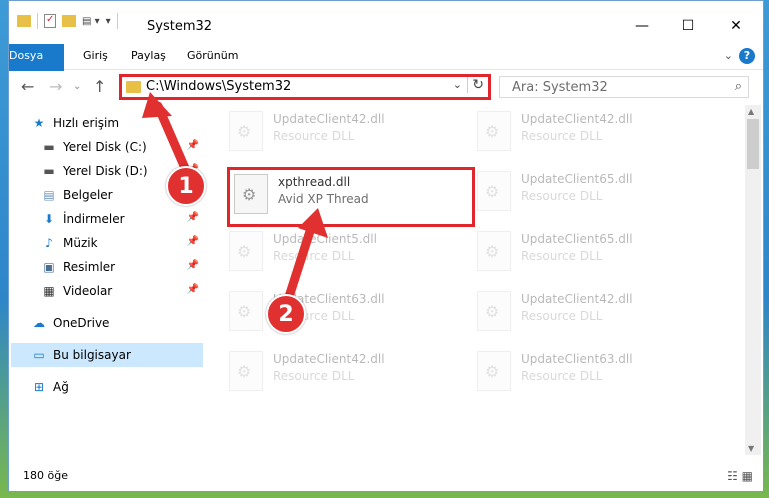  I want to click on search-box: Ara: System32 ⌕, so click(624, 87).